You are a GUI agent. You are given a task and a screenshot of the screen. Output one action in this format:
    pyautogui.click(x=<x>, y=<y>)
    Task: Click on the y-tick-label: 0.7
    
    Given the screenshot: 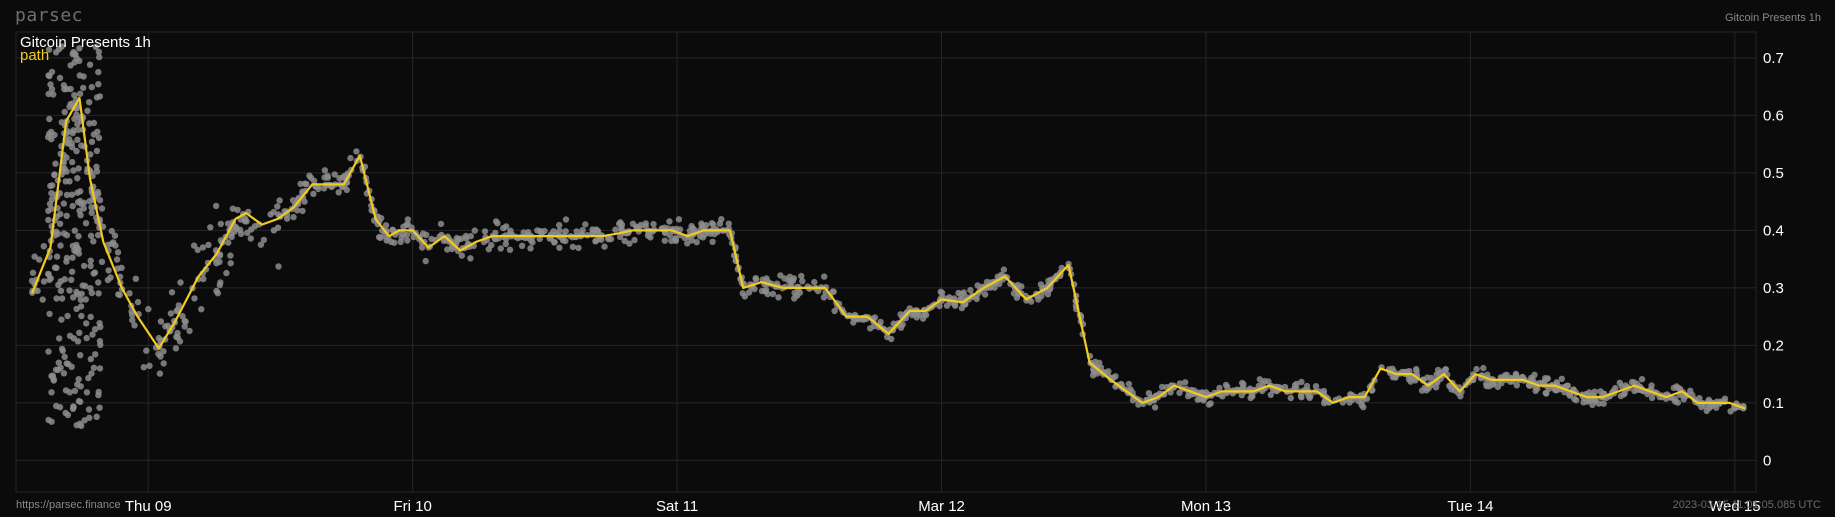 What is the action you would take?
    pyautogui.click(x=1773, y=58)
    